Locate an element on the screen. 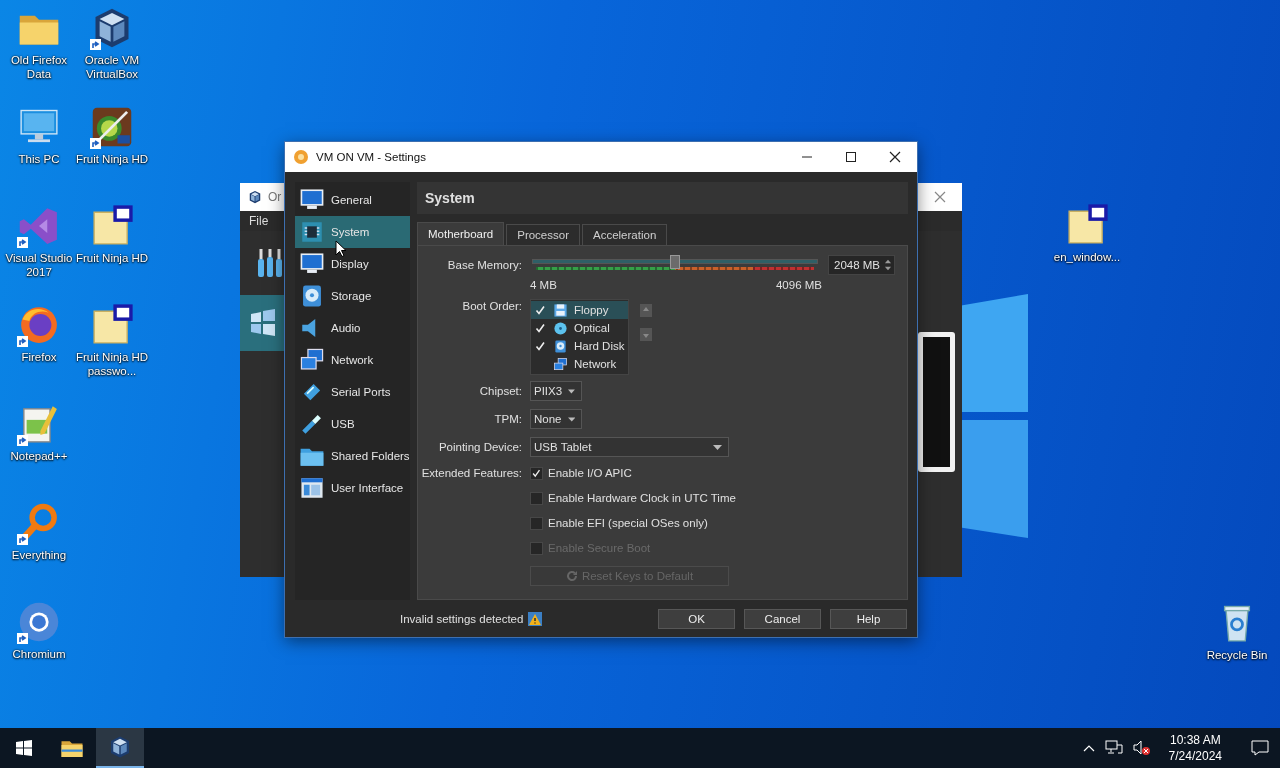 The image size is (1280, 768). chip-icon is located at coordinates (312, 232).